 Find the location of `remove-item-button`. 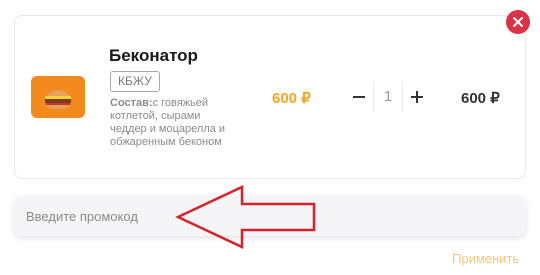

remove-item-button is located at coordinates (518, 22).